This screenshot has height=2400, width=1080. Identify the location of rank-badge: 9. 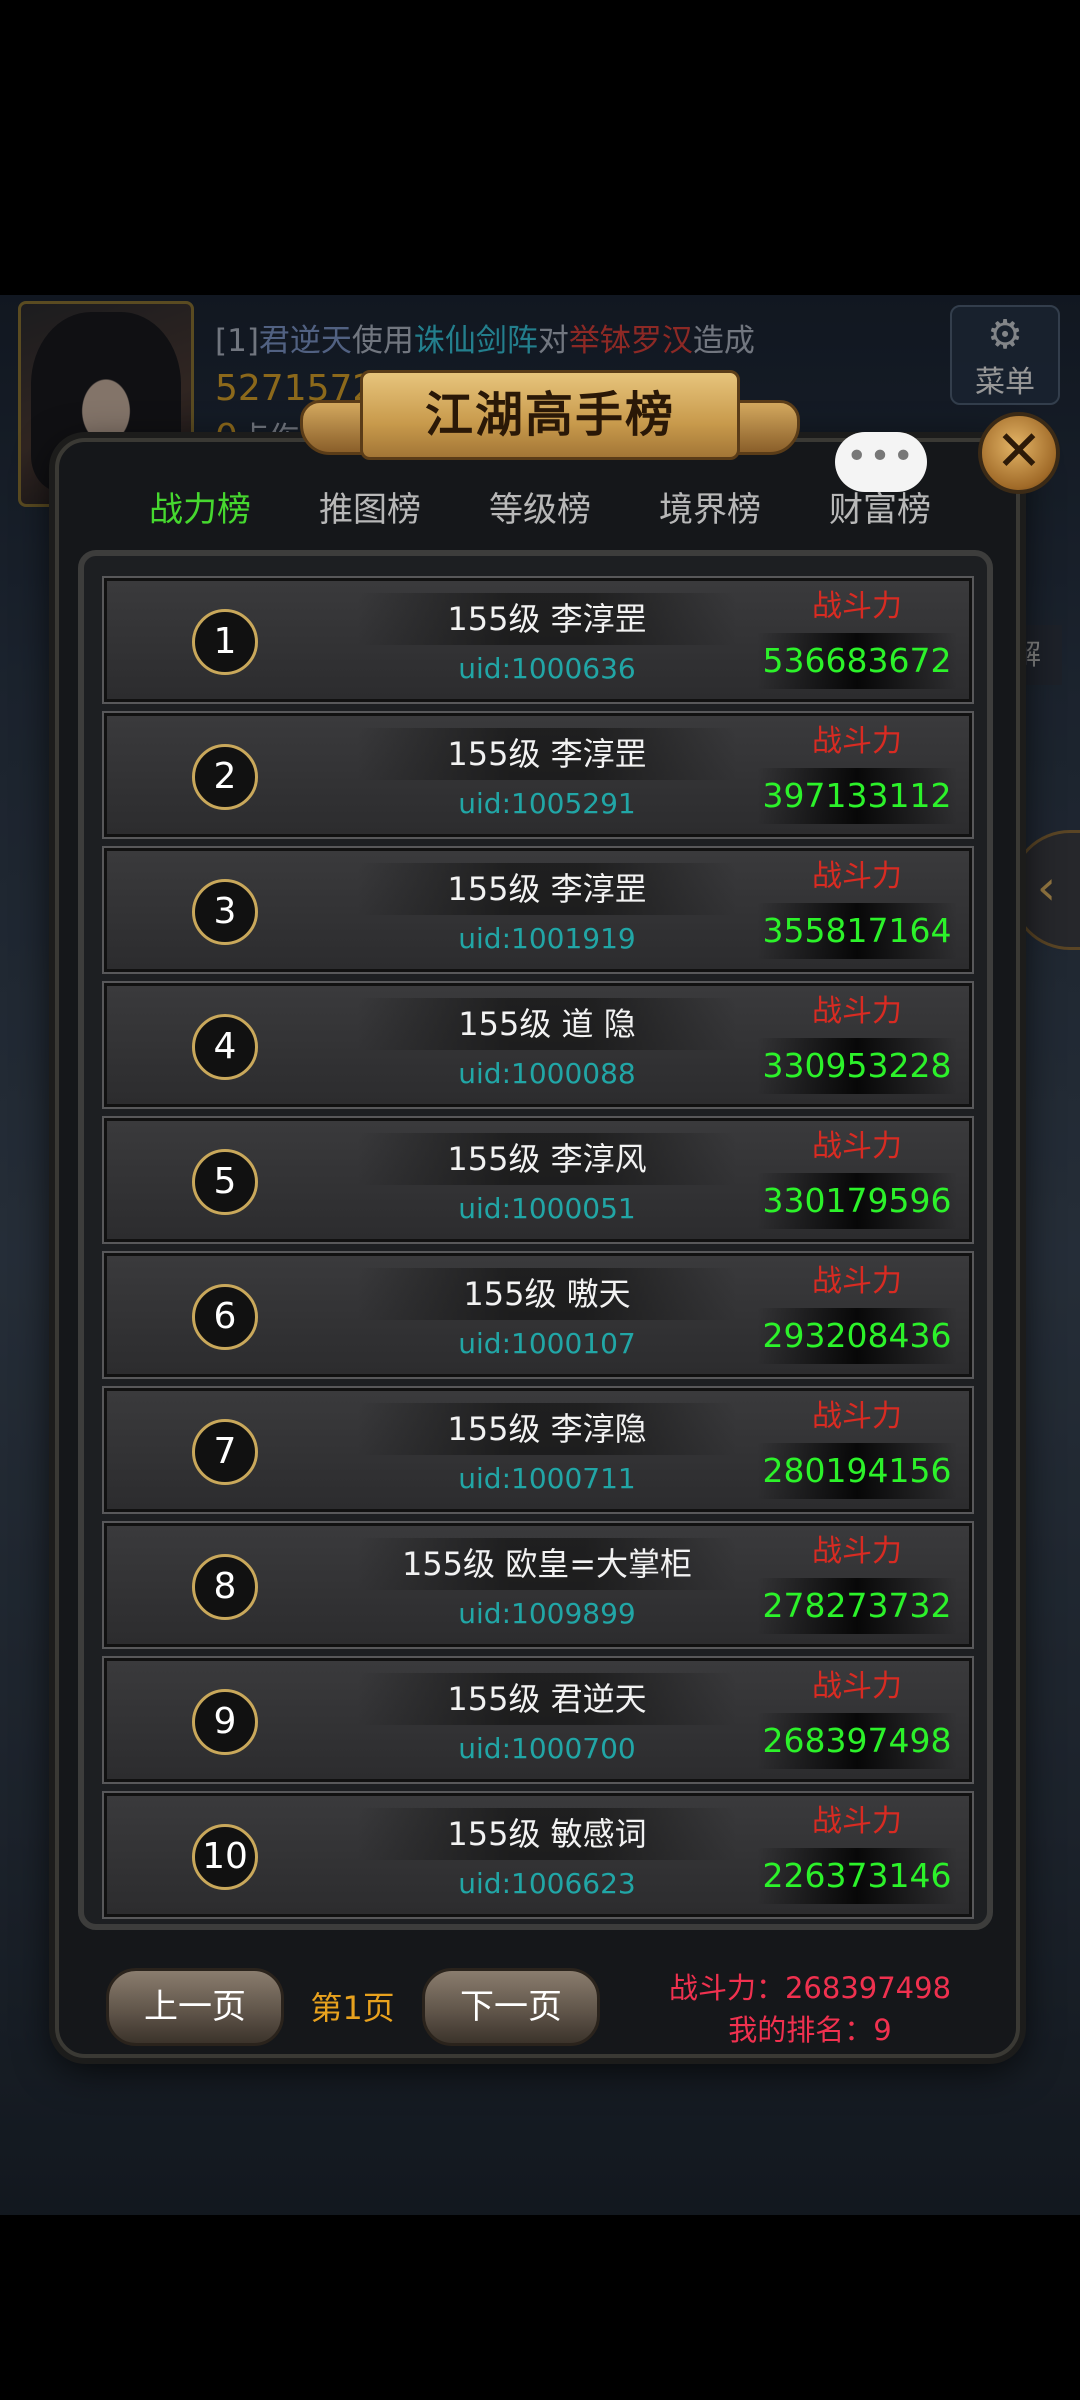
(225, 1722).